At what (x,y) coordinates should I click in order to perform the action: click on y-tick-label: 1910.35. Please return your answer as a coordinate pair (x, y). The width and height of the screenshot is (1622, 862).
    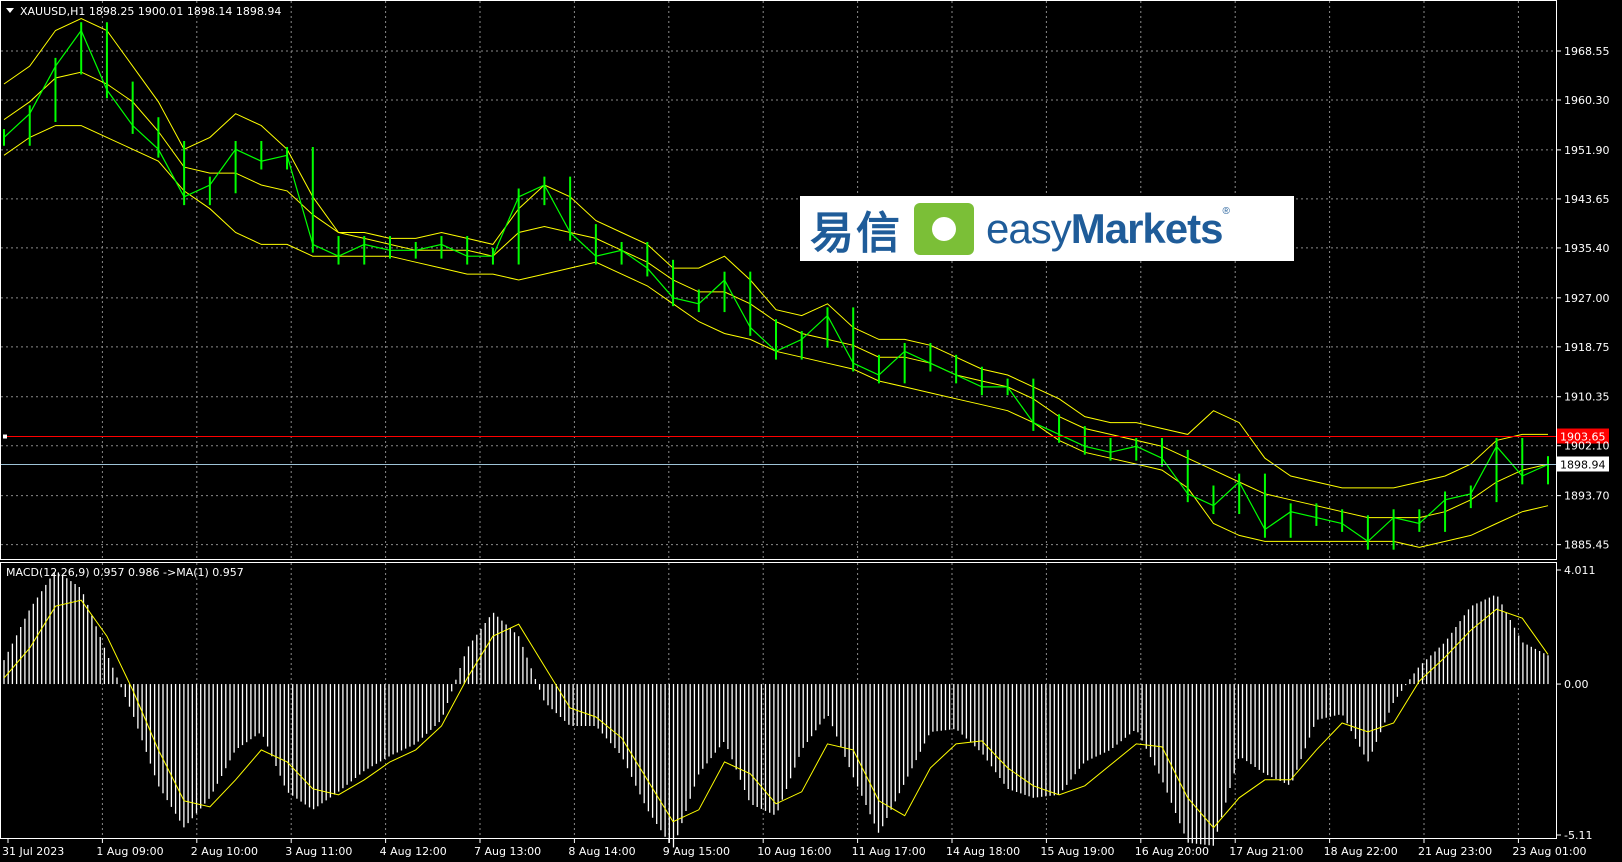
    Looking at the image, I should click on (1587, 397).